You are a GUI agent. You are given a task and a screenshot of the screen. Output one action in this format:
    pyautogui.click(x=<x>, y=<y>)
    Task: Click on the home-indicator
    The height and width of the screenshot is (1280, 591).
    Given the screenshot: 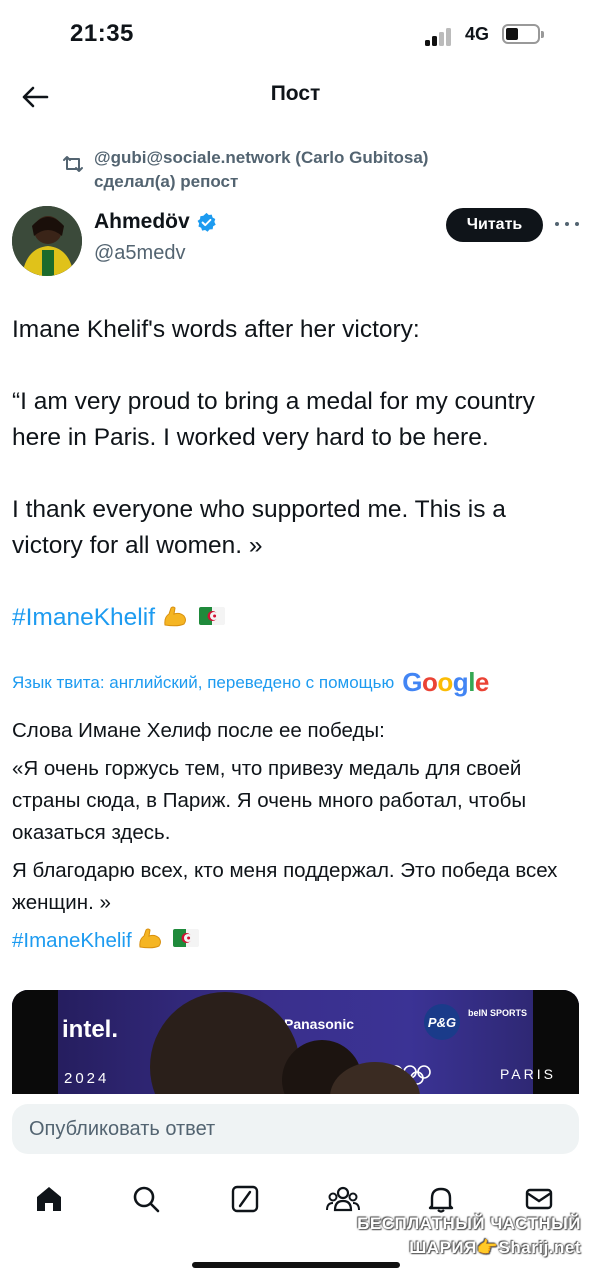 What is the action you would take?
    pyautogui.click(x=296, y=1265)
    